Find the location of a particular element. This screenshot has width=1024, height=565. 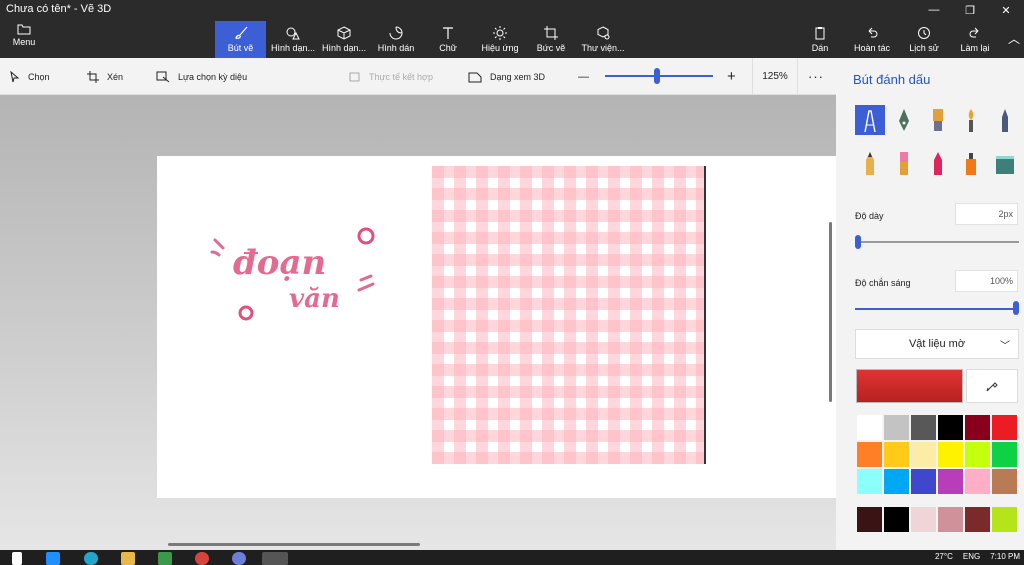

eyedropper-button is located at coordinates (992, 386).